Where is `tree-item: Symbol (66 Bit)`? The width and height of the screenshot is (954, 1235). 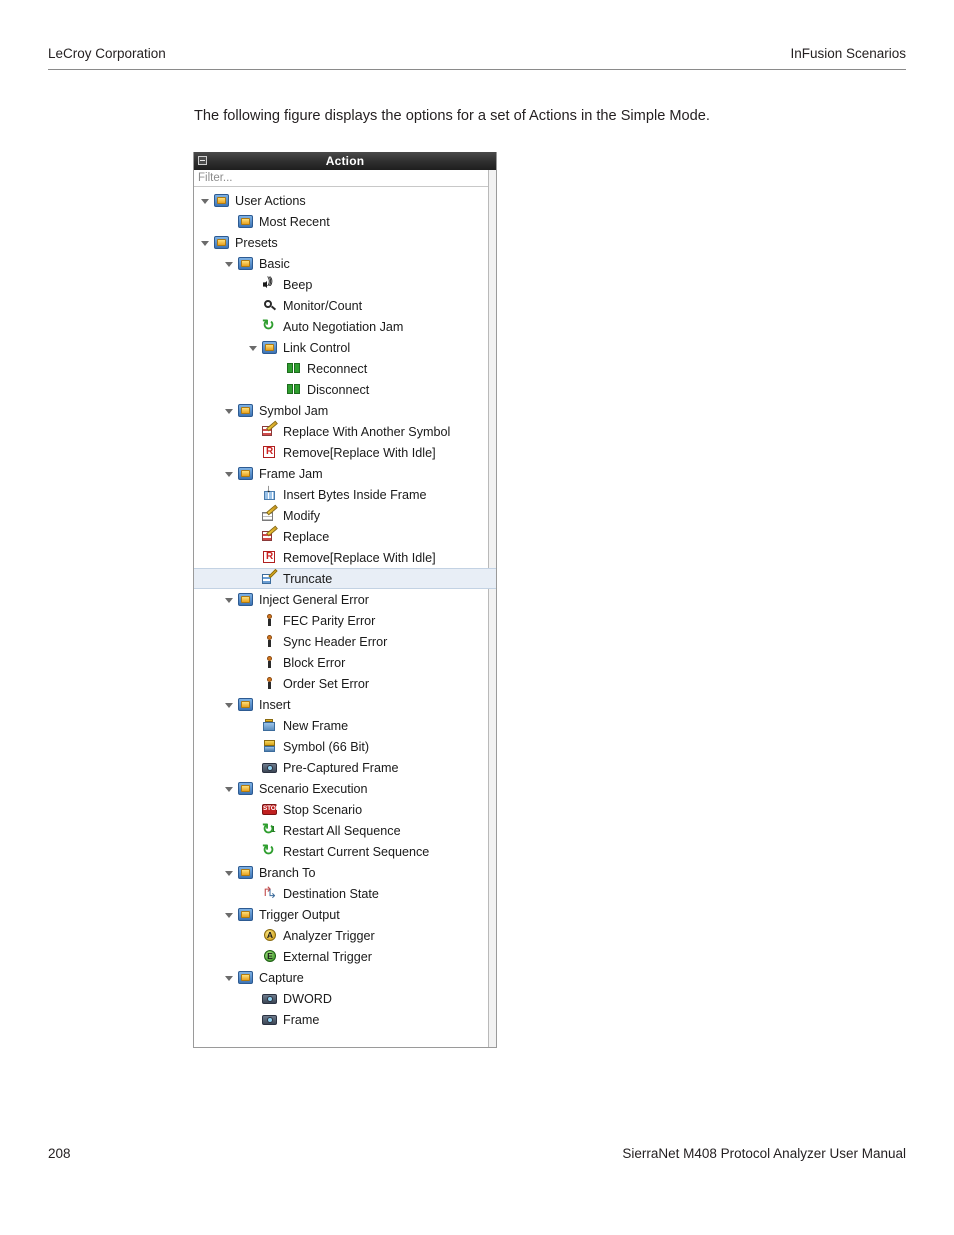
tree-item: Symbol (66 Bit) is located at coordinates (345, 746).